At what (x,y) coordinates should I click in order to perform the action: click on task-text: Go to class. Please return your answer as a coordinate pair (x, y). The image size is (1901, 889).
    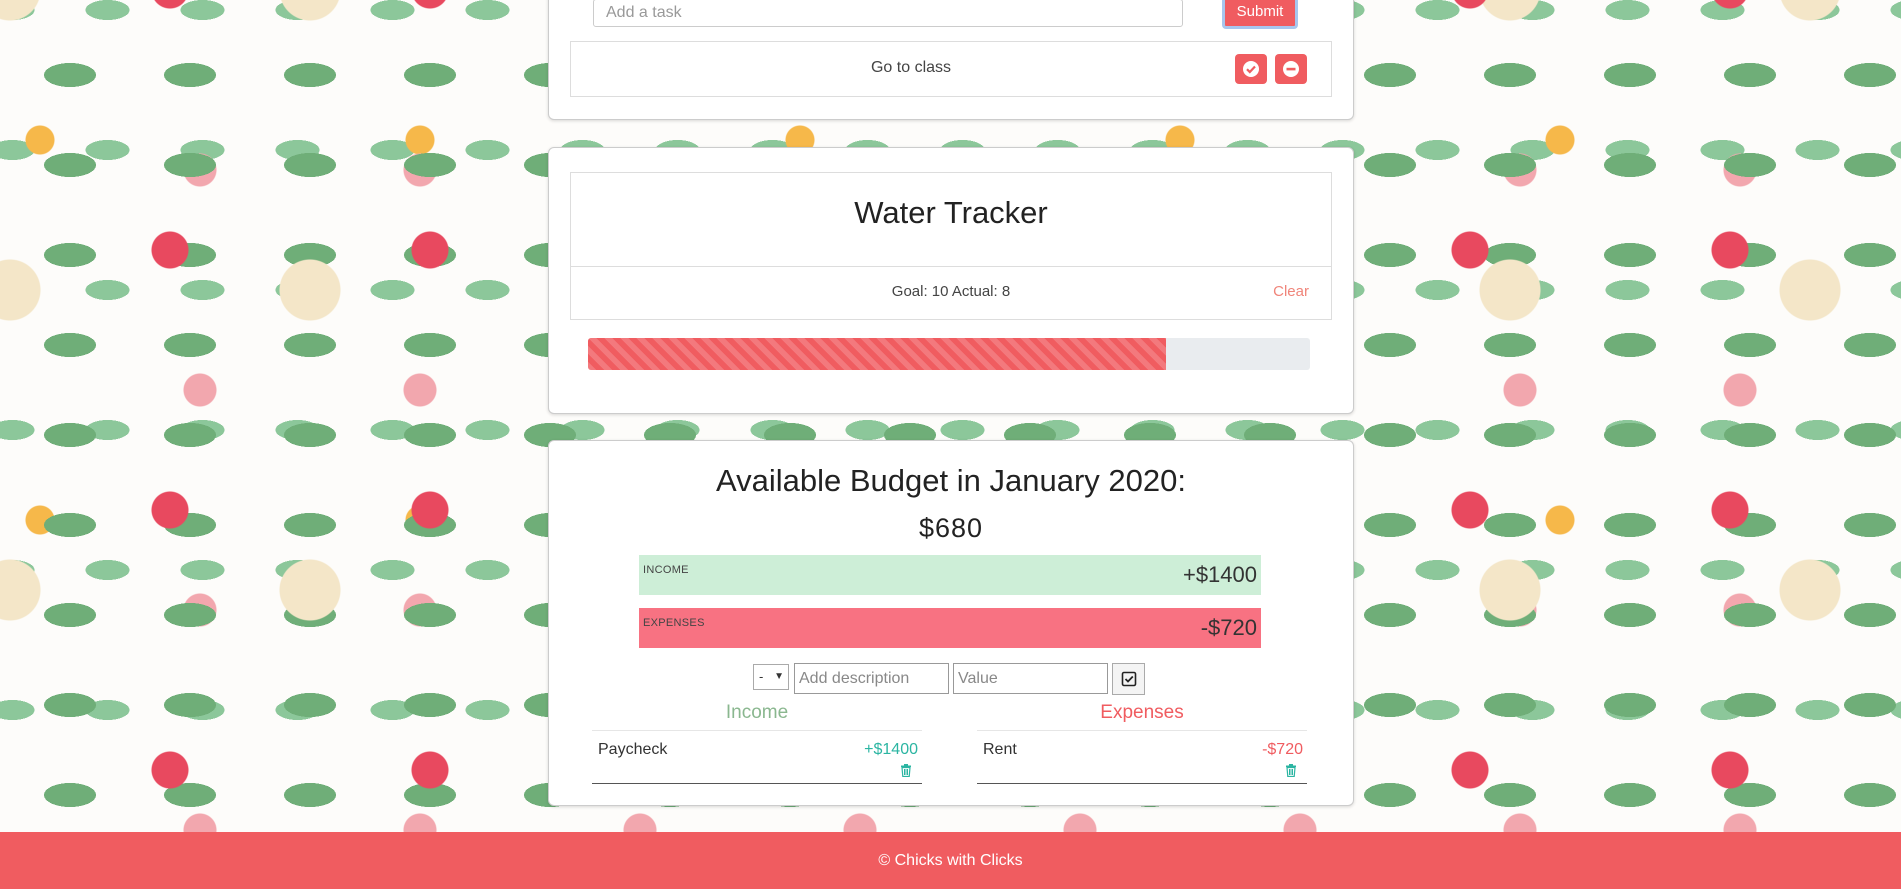
    Looking at the image, I should click on (911, 67).